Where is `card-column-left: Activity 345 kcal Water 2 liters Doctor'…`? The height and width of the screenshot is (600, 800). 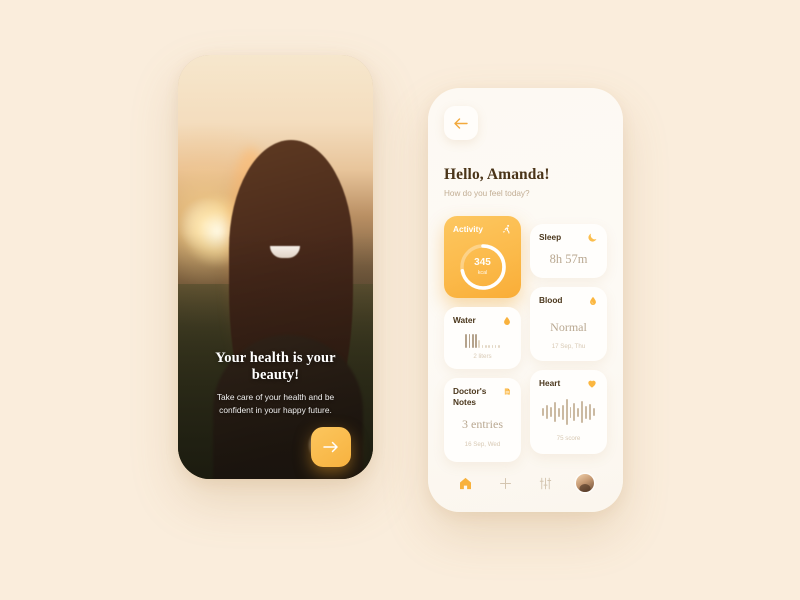
card-column-left: Activity 345 kcal Water 2 liters Doctor'… is located at coordinates (482, 339).